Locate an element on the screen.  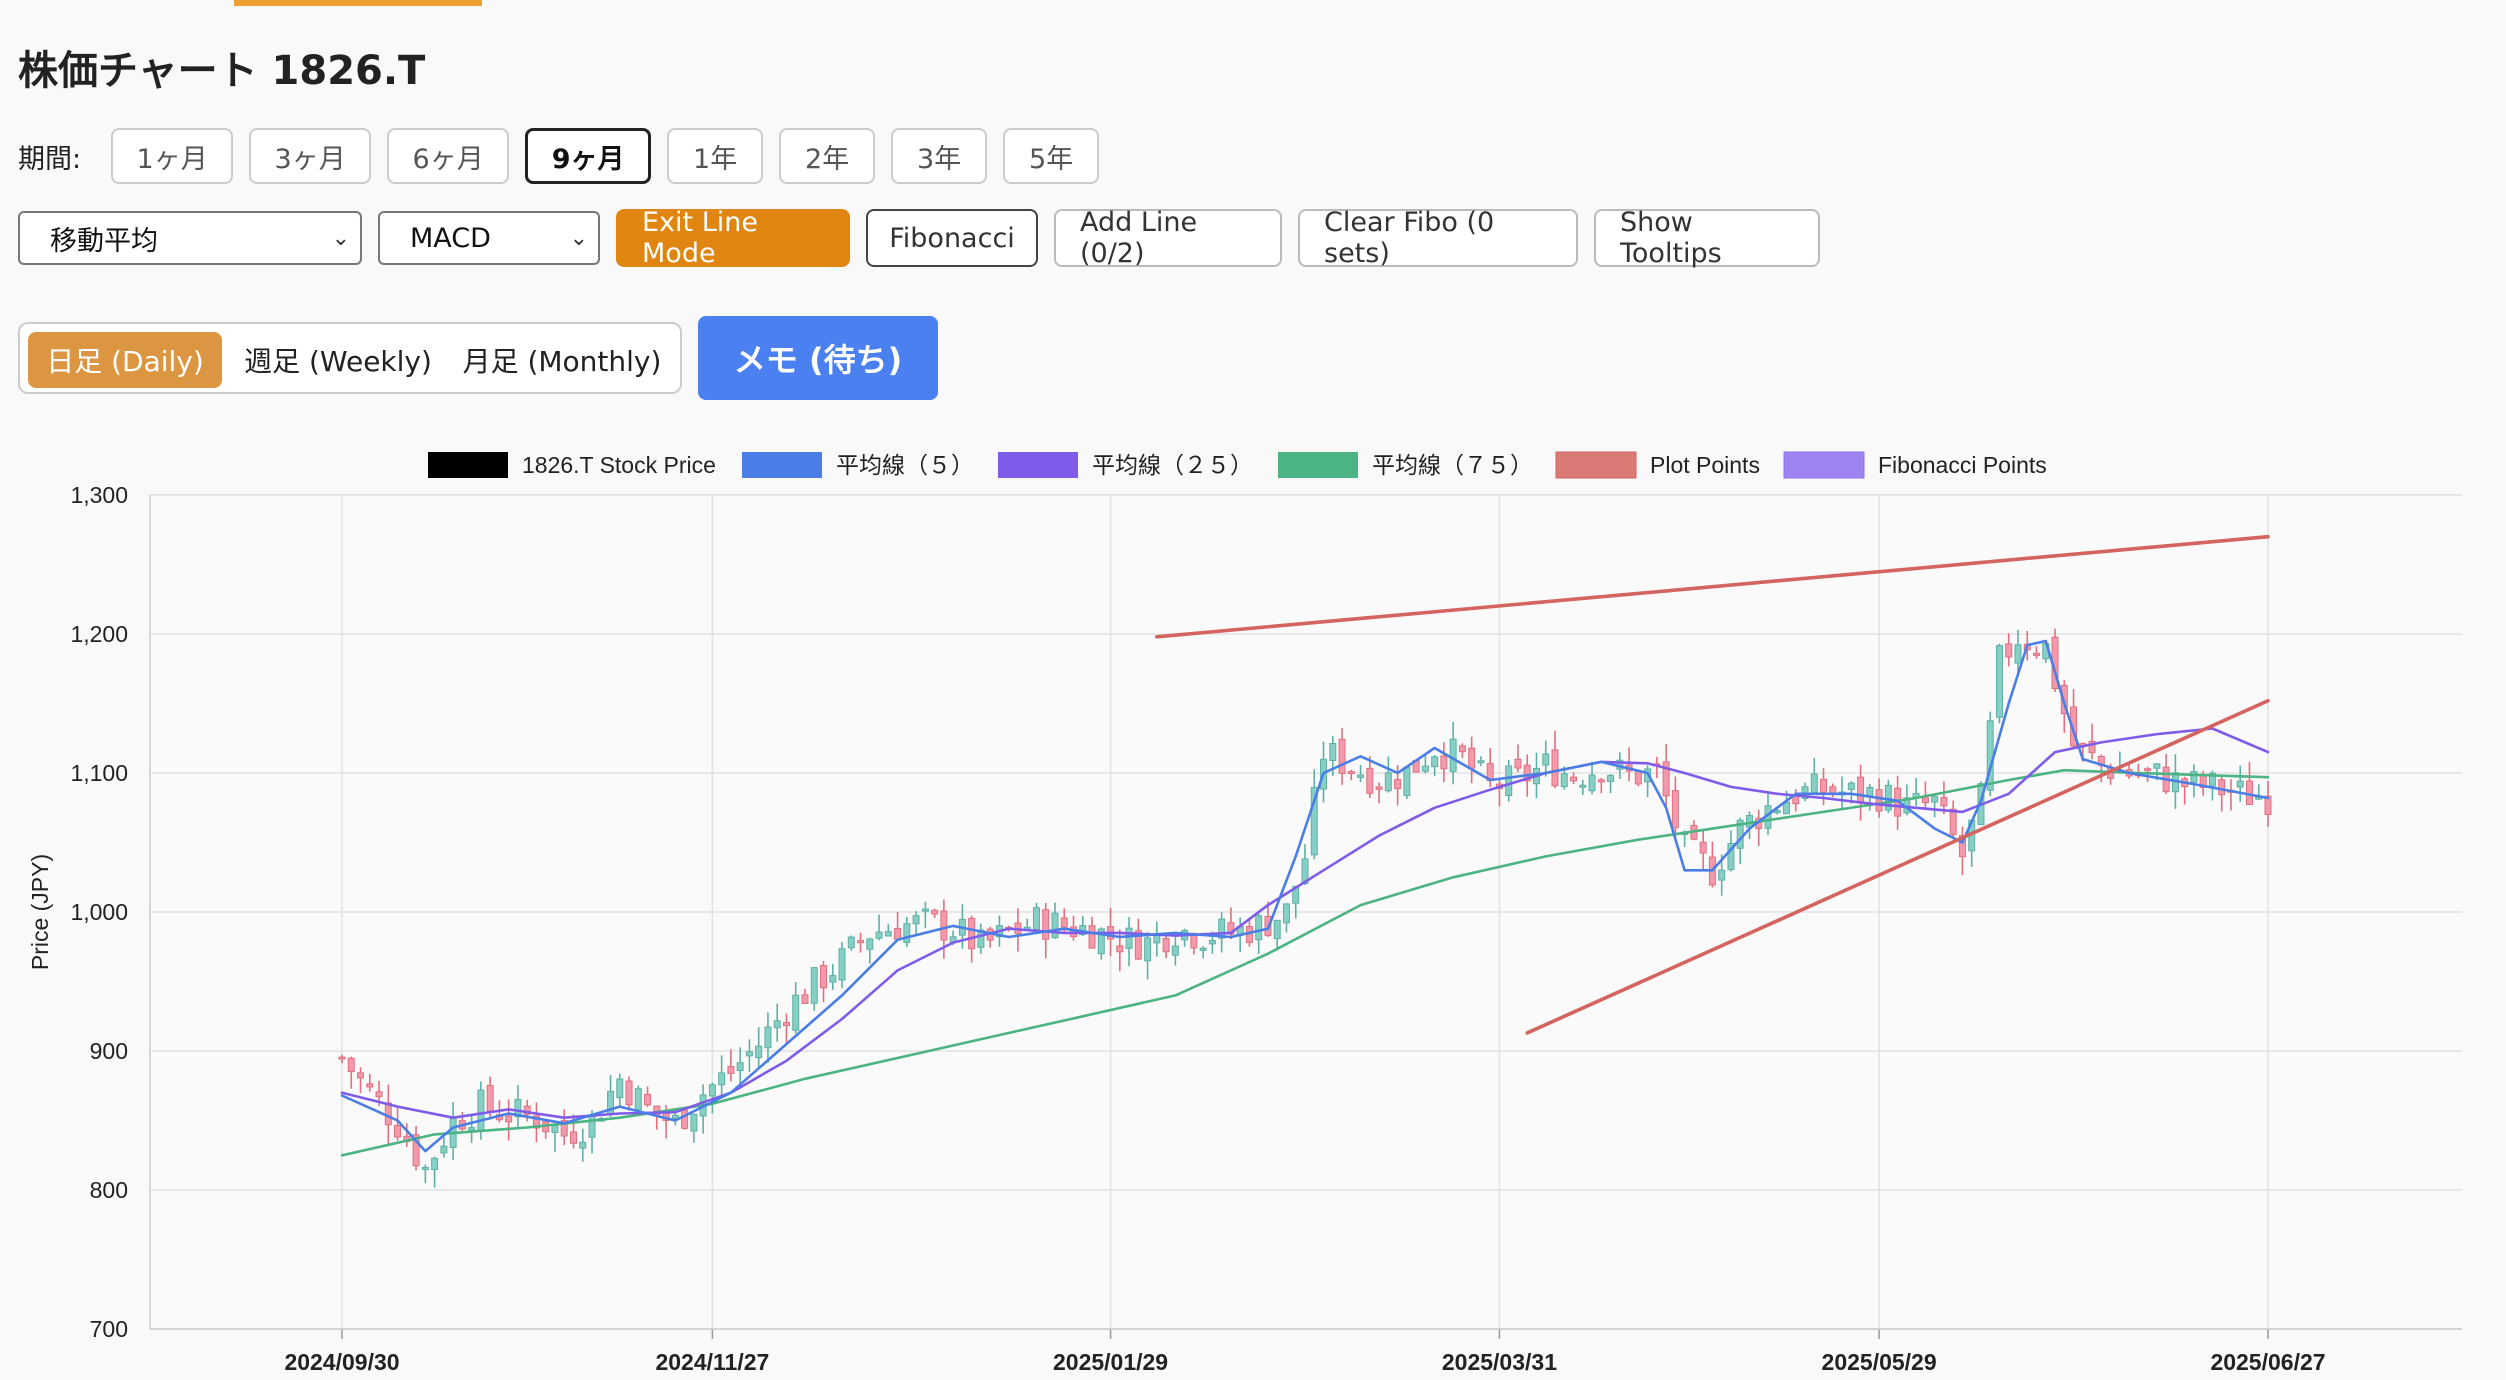
period-selector: 期間: 1ヶ月 3ヶ月 6ヶ月 9ヶ月 1年 2年 3年 5年 is located at coordinates (566, 156).